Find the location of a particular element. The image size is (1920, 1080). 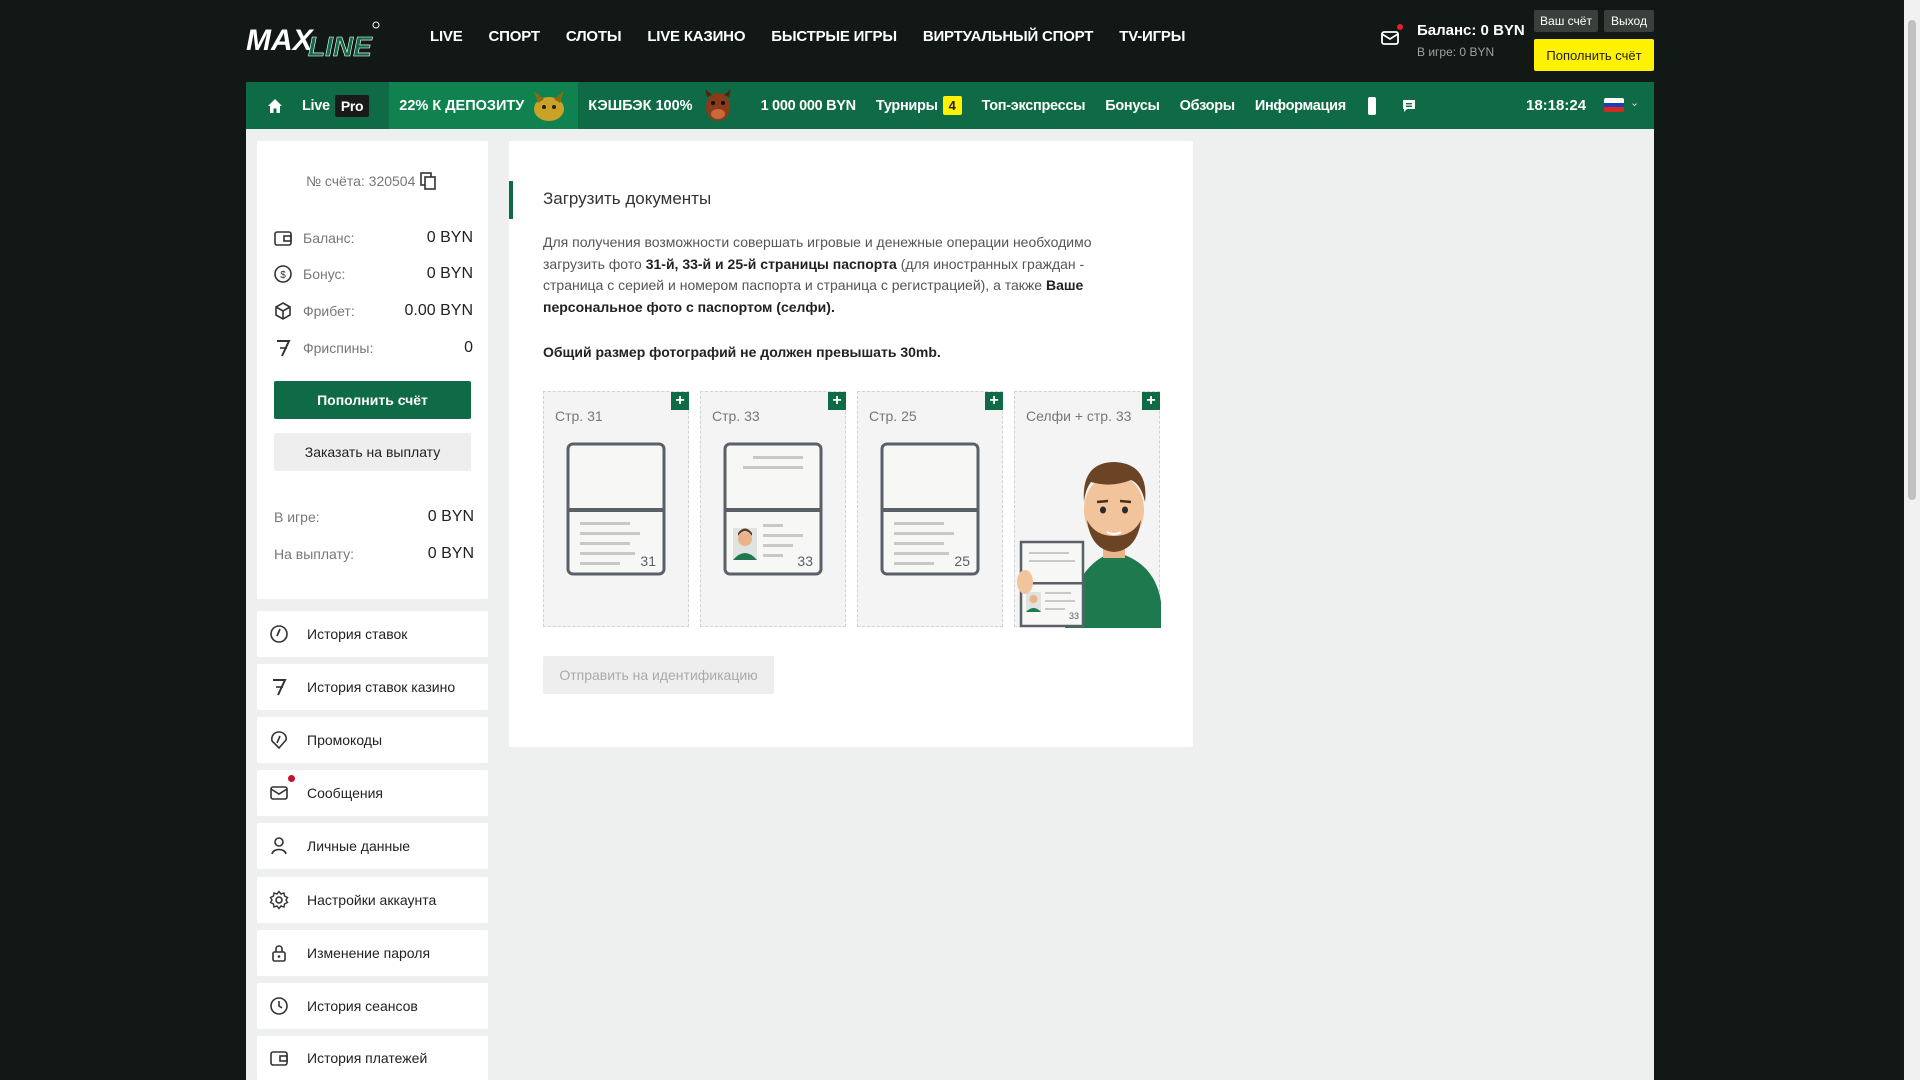

menu-label: История ставок казино is located at coordinates (381, 687).